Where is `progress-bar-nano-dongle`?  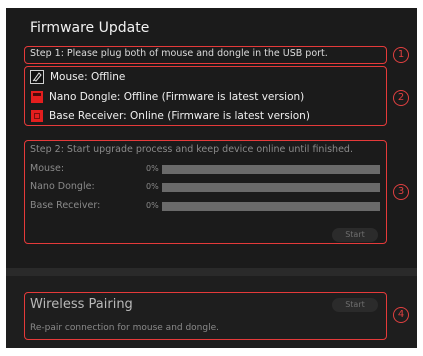
progress-bar-nano-dongle is located at coordinates (271, 187).